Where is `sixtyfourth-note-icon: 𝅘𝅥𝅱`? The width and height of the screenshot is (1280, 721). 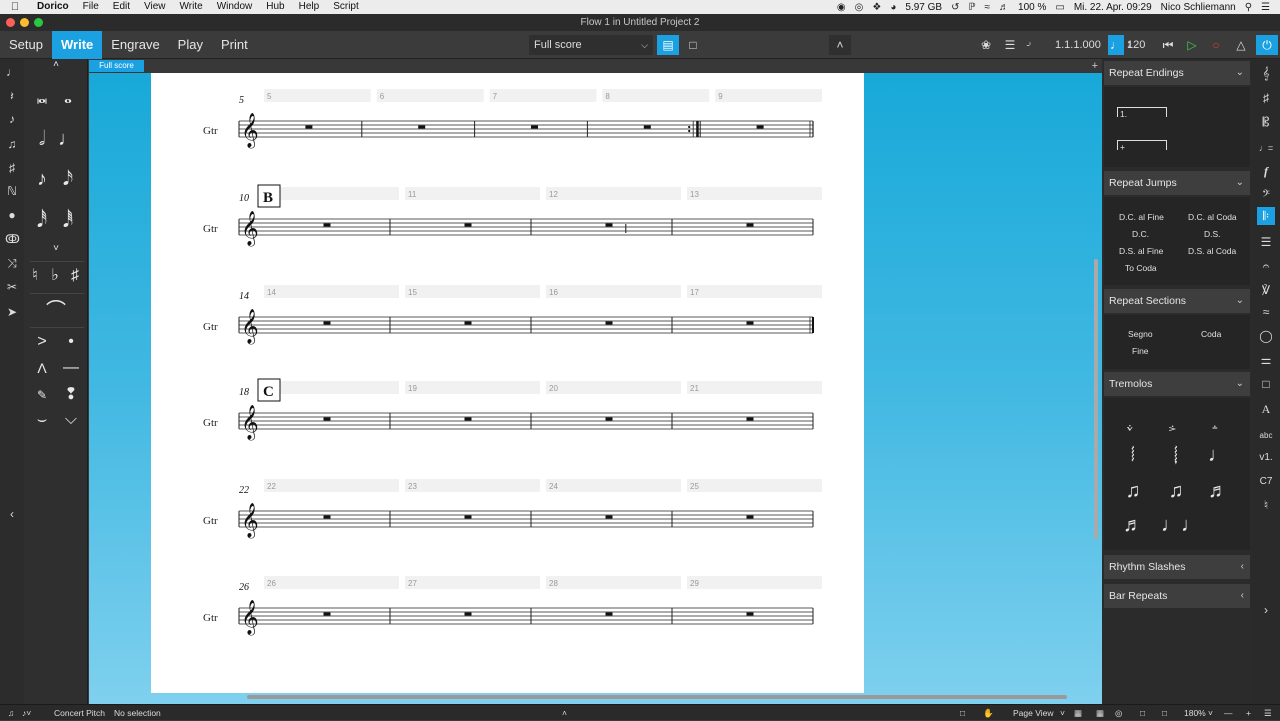 sixtyfourth-note-icon: 𝅘𝅥𝅱 is located at coordinates (68, 221).